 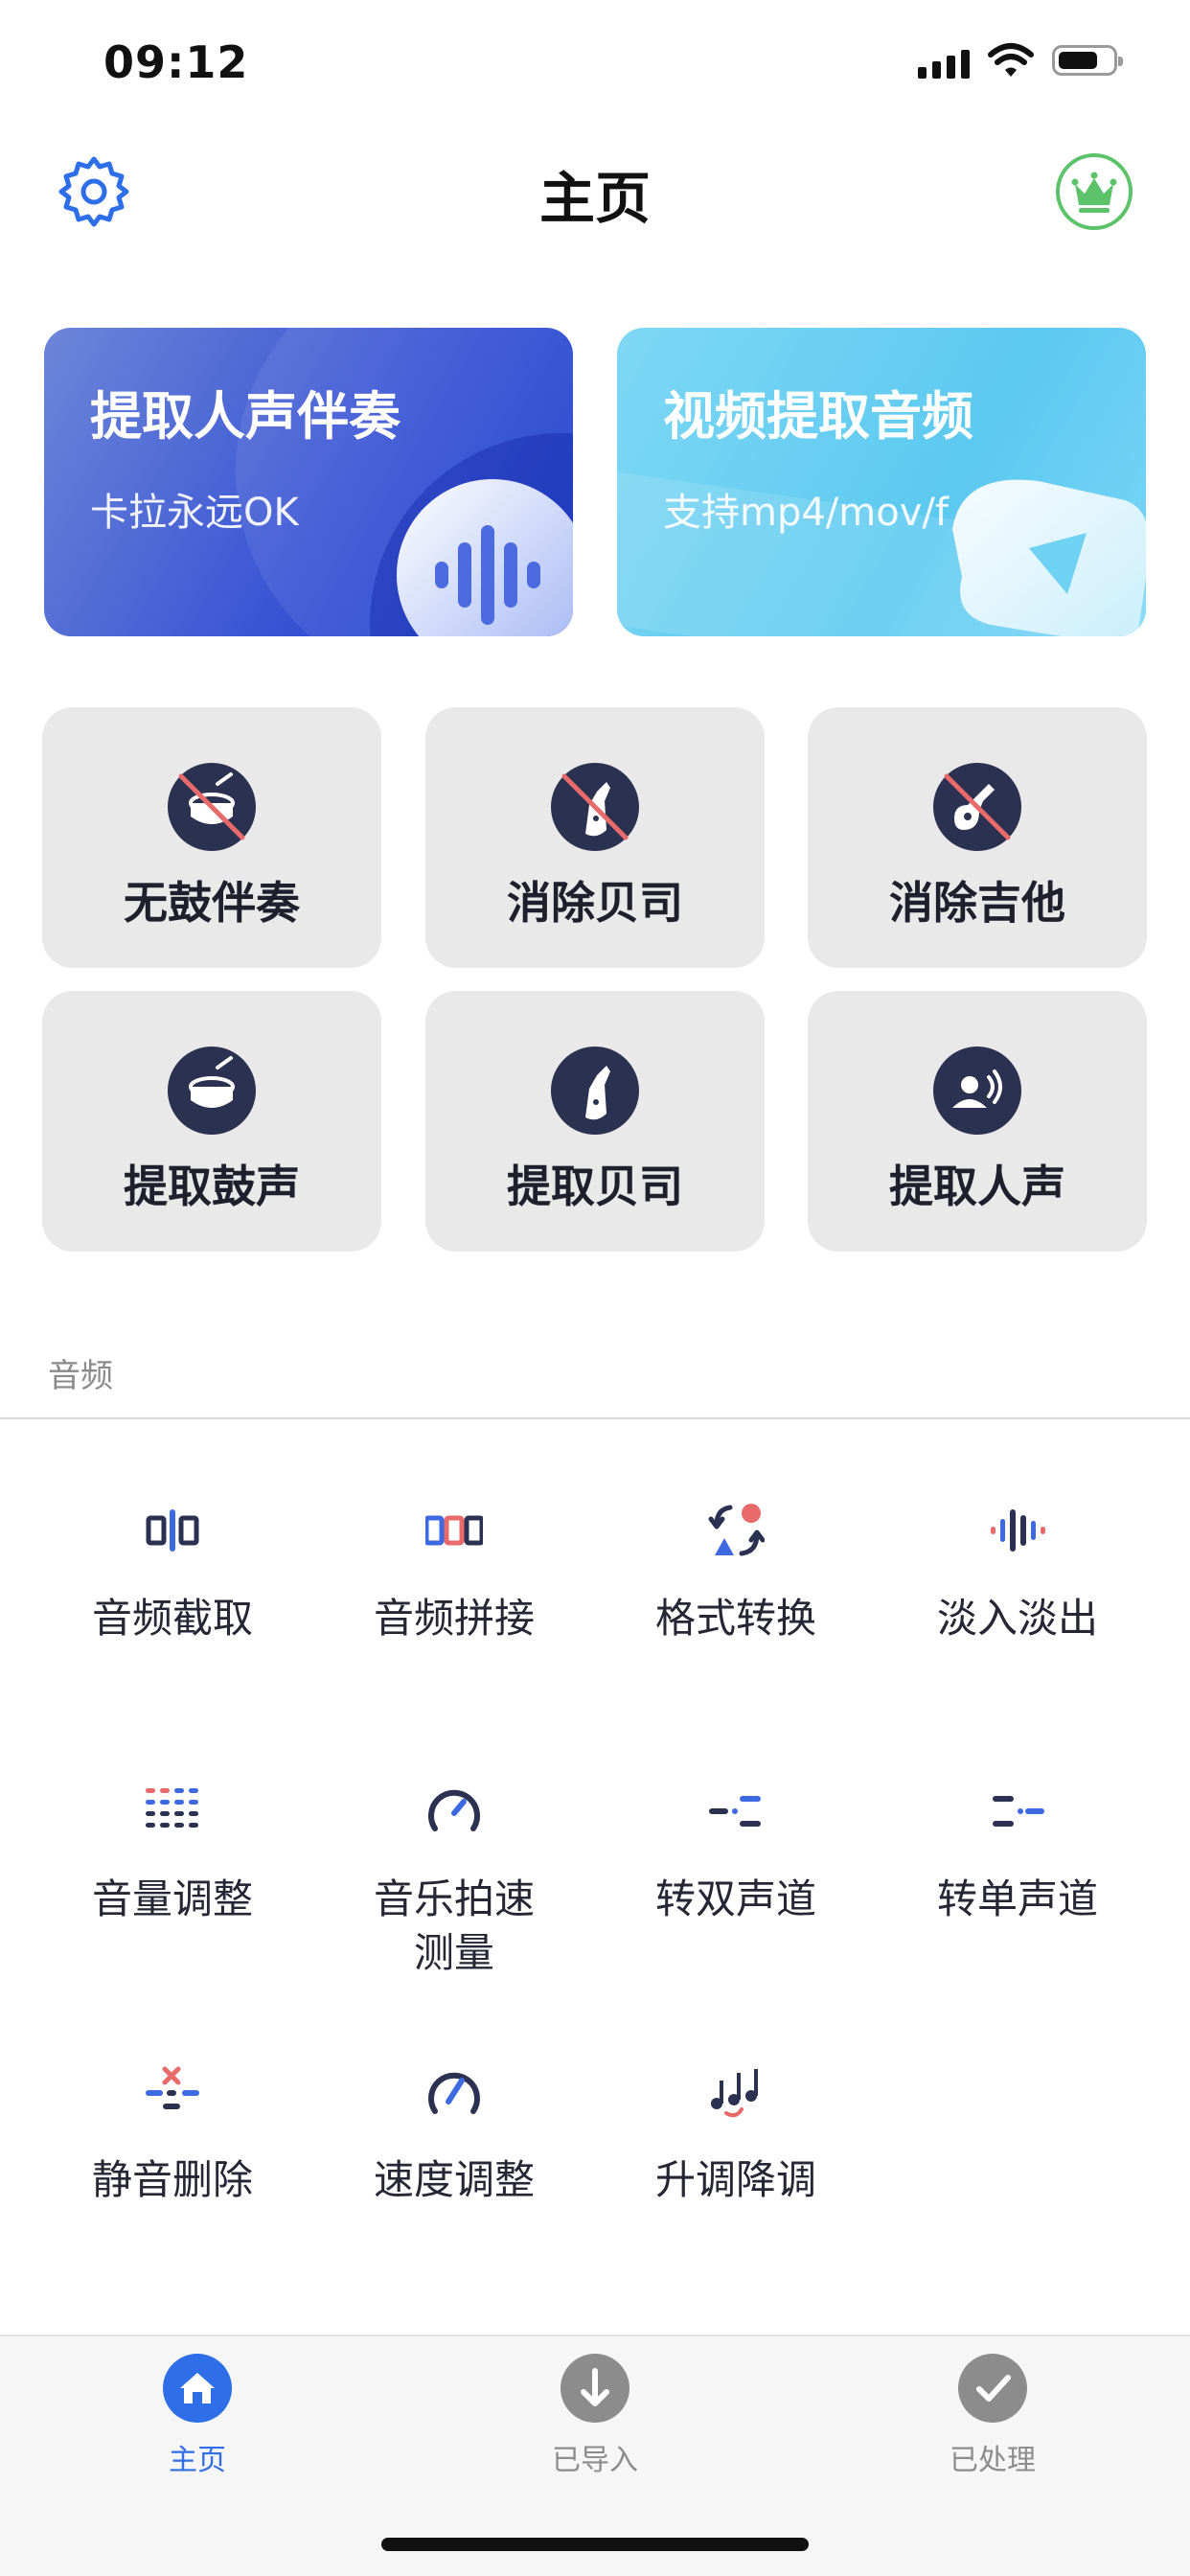 What do you see at coordinates (245, 416) in the screenshot?
I see `banner-title: 提取人声伴奏` at bounding box center [245, 416].